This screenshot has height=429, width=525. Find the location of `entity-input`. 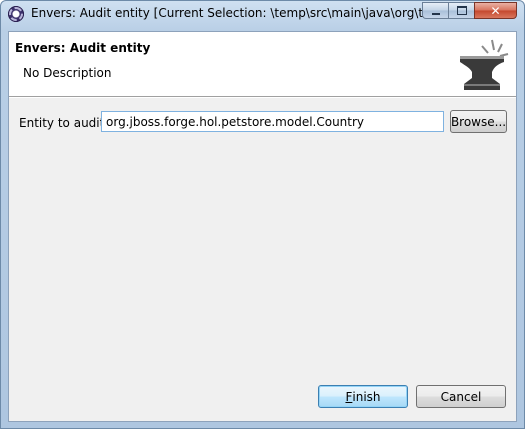

entity-input is located at coordinates (272, 121).